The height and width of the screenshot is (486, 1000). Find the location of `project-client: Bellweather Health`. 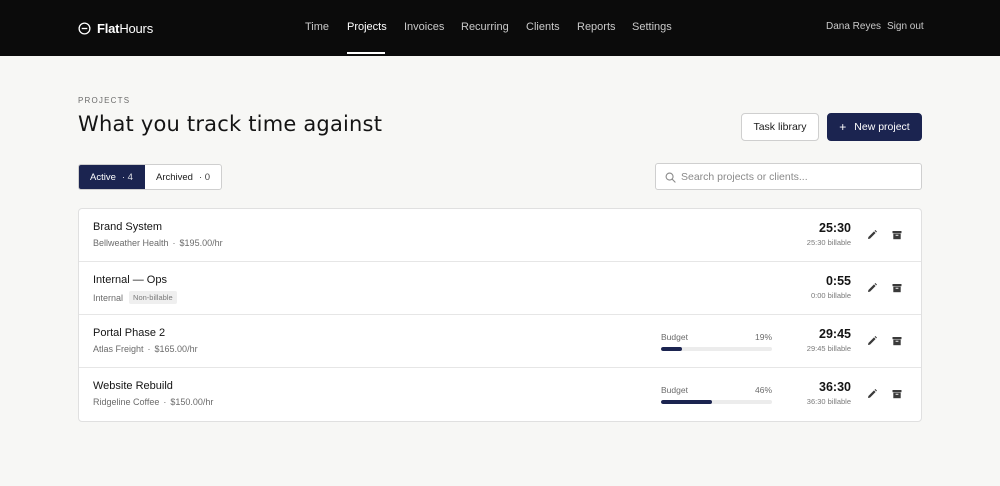

project-client: Bellweather Health is located at coordinates (131, 243).